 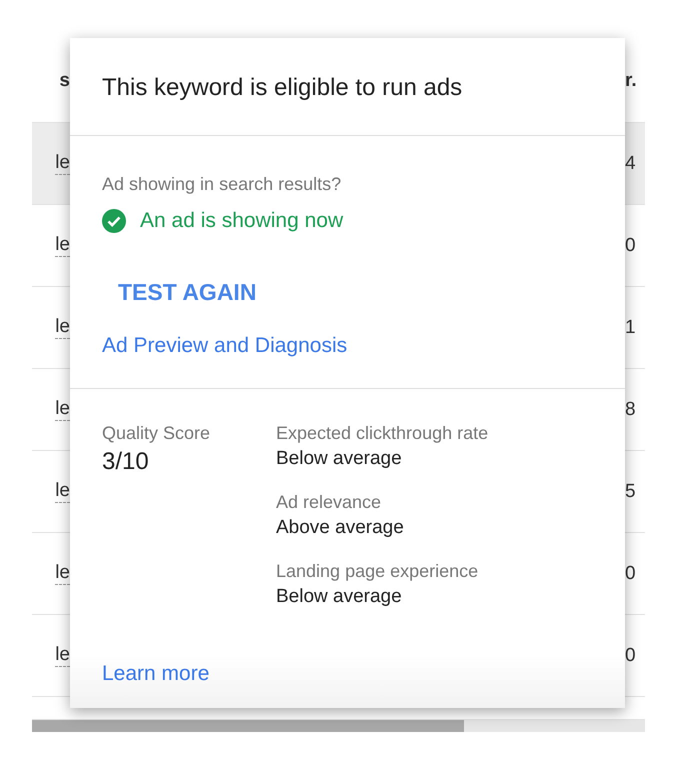 What do you see at coordinates (242, 221) in the screenshot?
I see `status-result: An ad is showing now` at bounding box center [242, 221].